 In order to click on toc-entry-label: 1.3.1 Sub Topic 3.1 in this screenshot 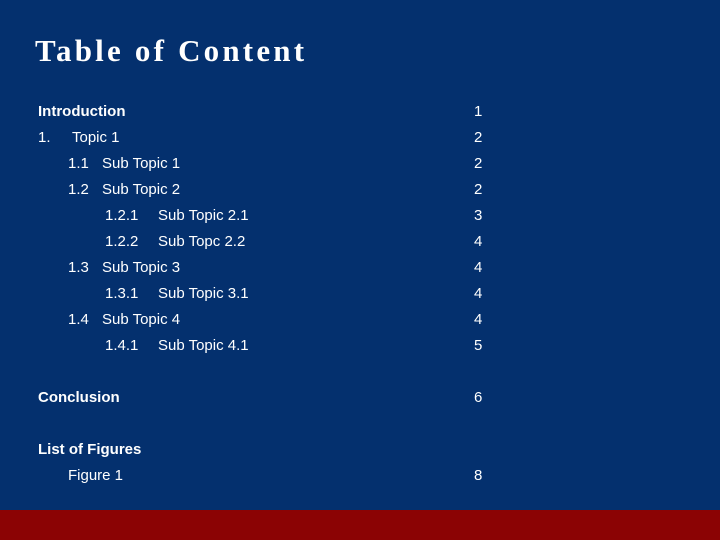, I will do `click(177, 294)`.